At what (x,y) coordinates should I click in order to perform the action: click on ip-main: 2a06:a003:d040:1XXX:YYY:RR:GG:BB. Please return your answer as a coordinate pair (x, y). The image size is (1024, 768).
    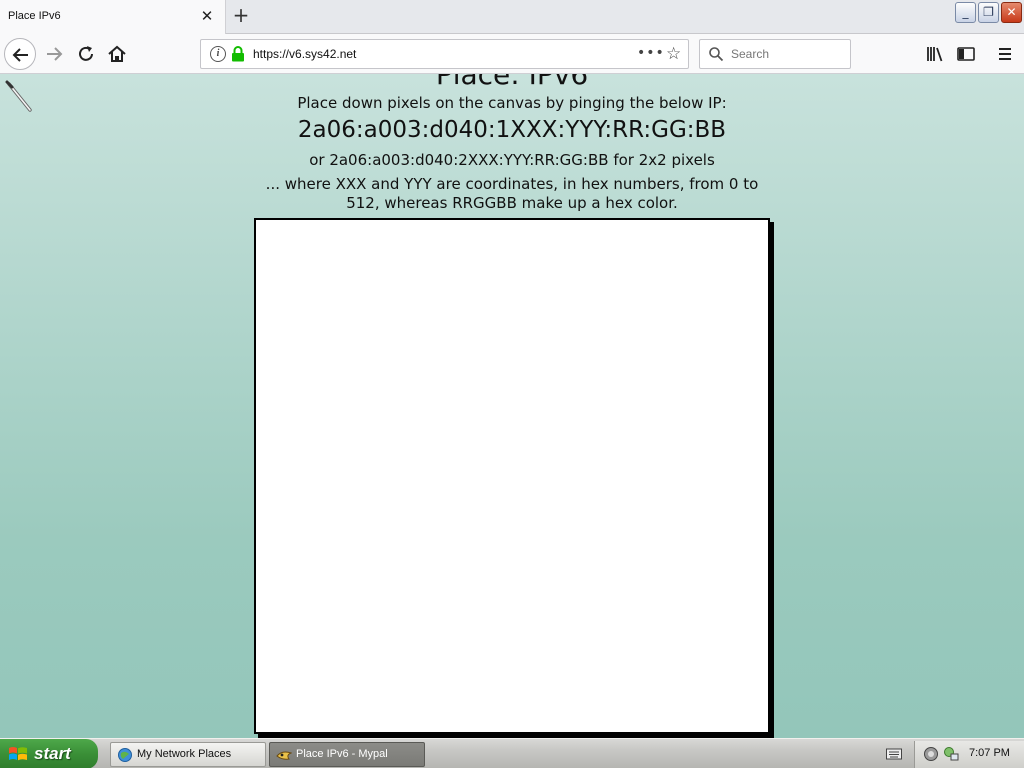
    Looking at the image, I should click on (512, 130).